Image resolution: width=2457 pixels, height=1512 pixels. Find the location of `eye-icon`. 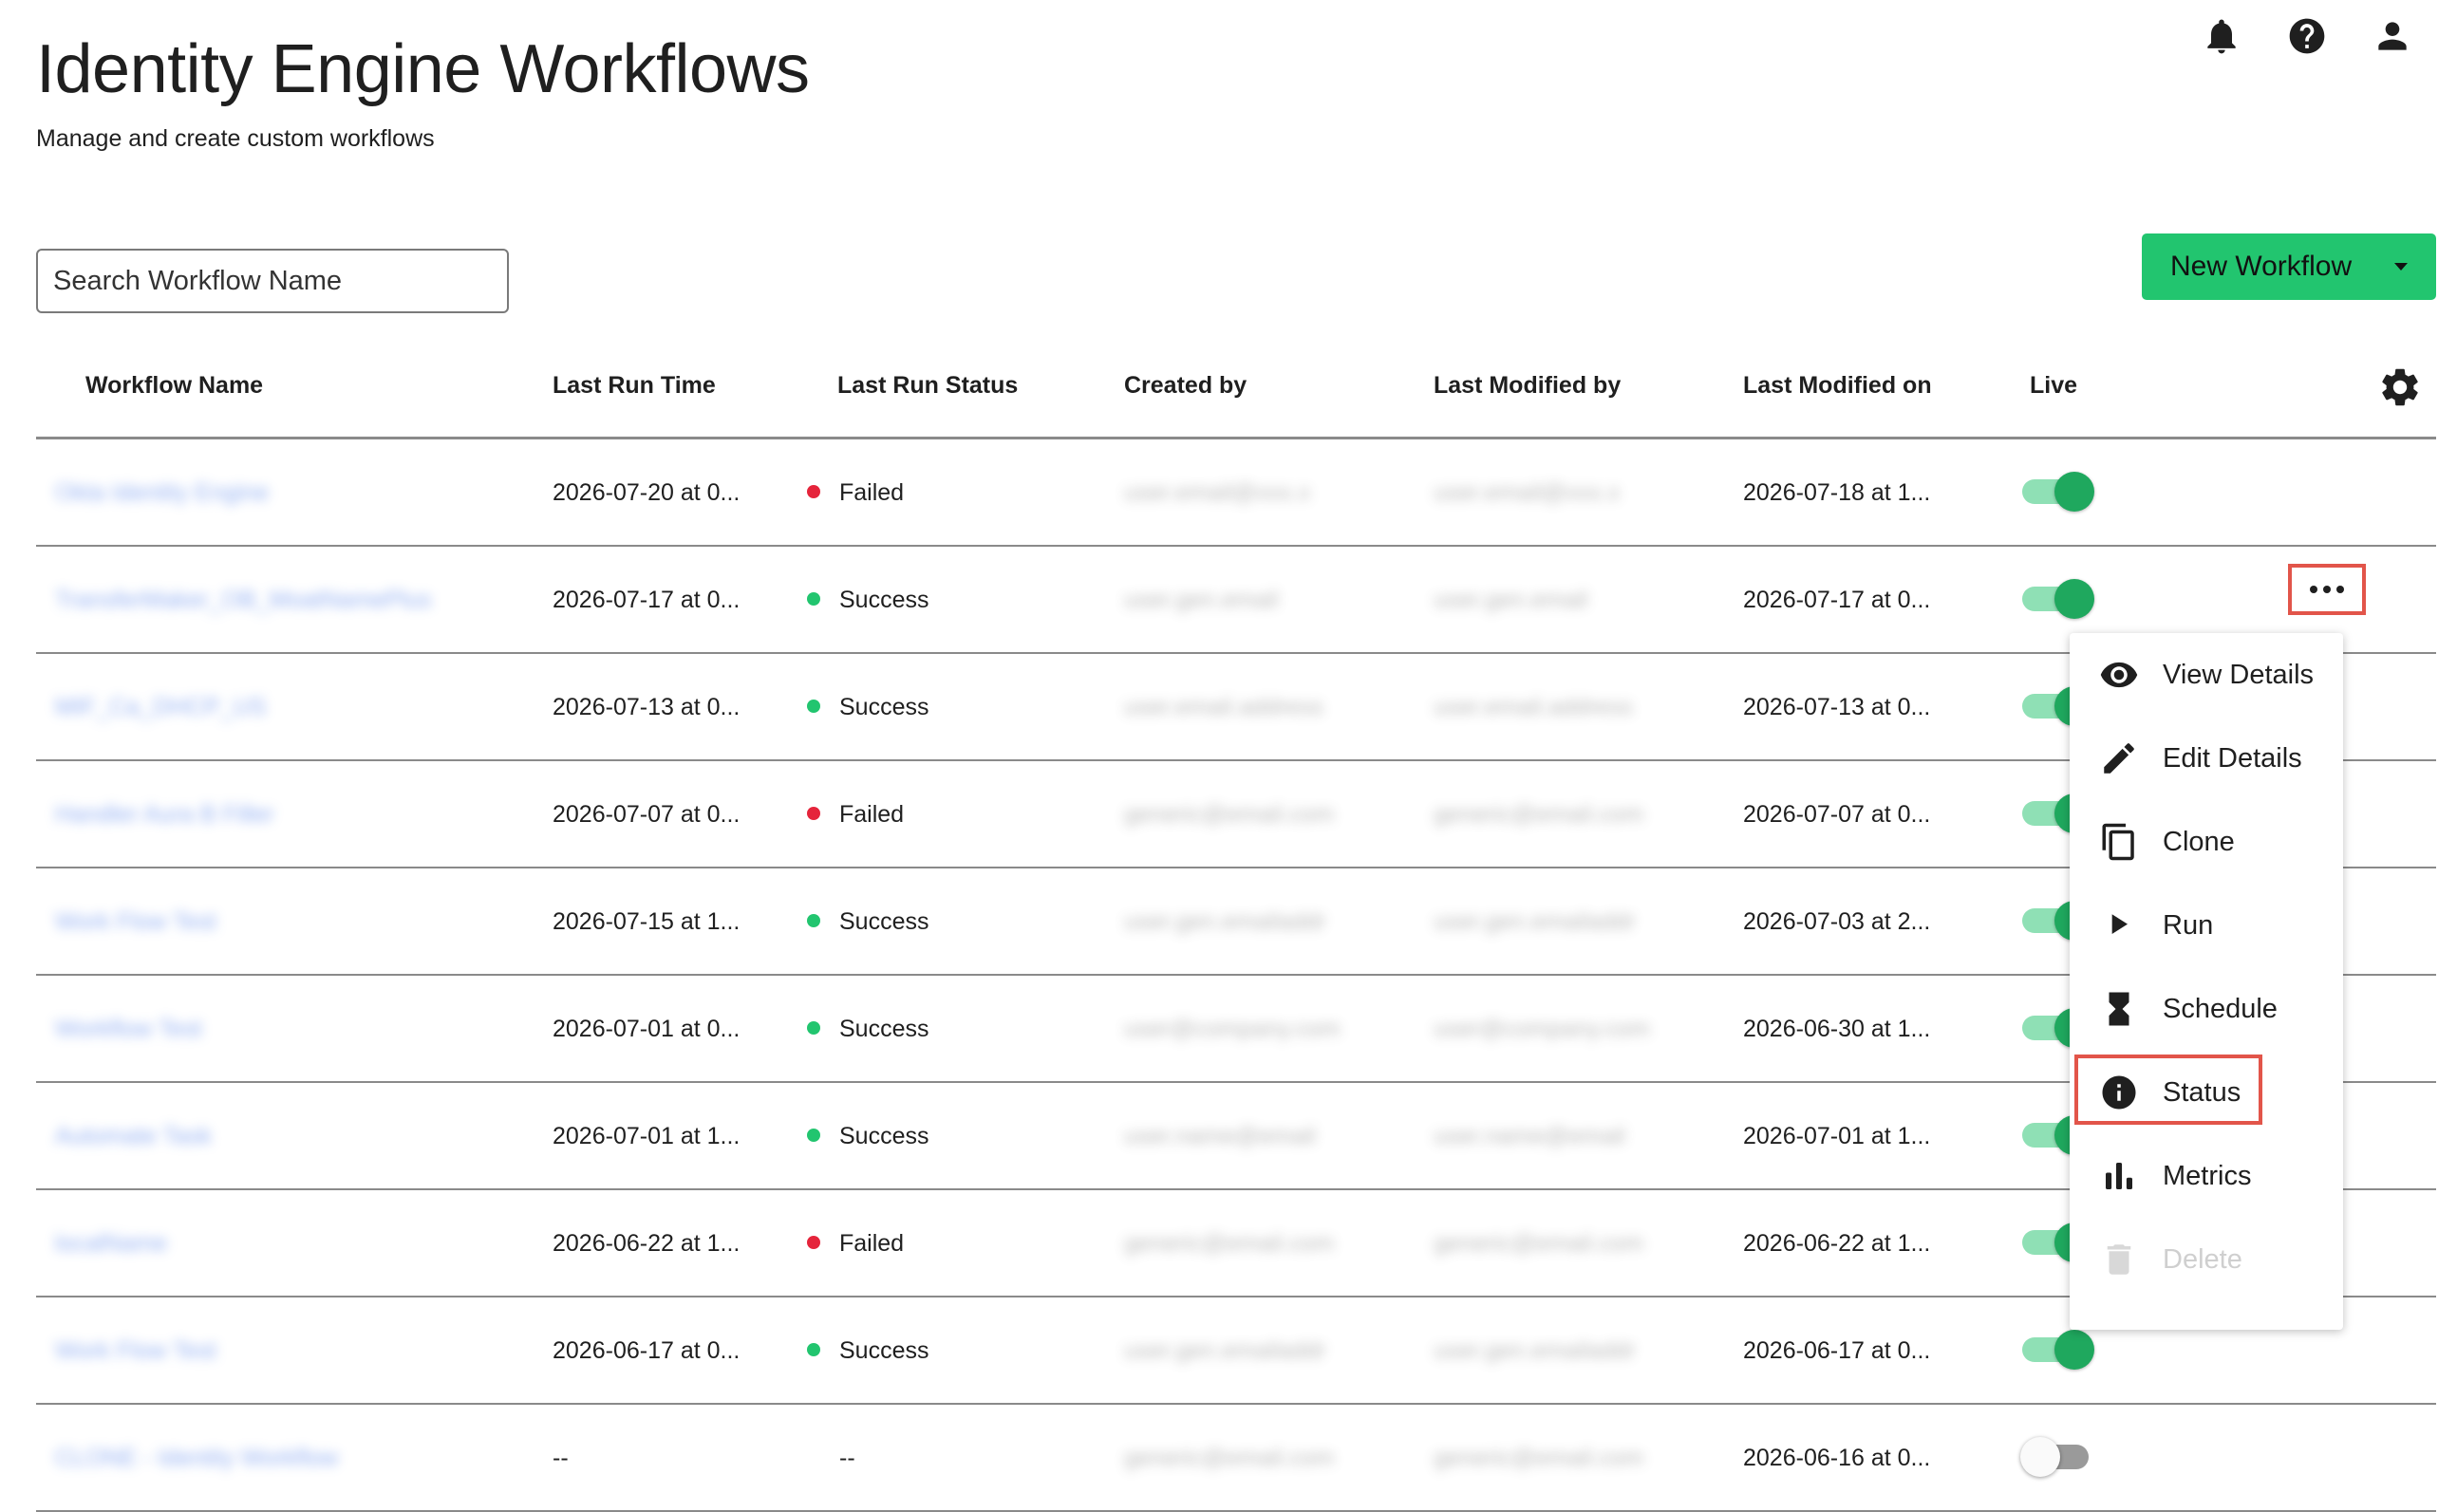

eye-icon is located at coordinates (2119, 675).